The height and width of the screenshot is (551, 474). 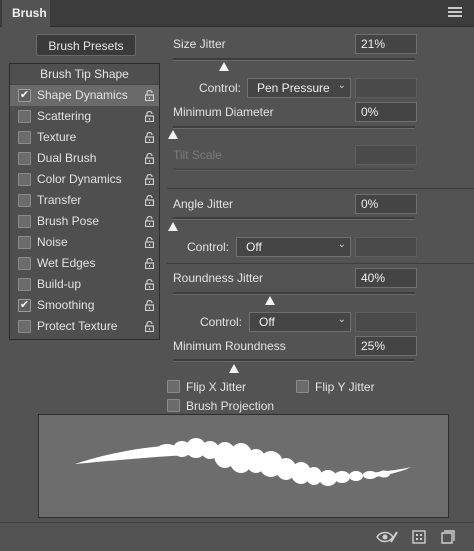 What do you see at coordinates (237, 13) in the screenshot?
I see `panel-tabbar: Brush` at bounding box center [237, 13].